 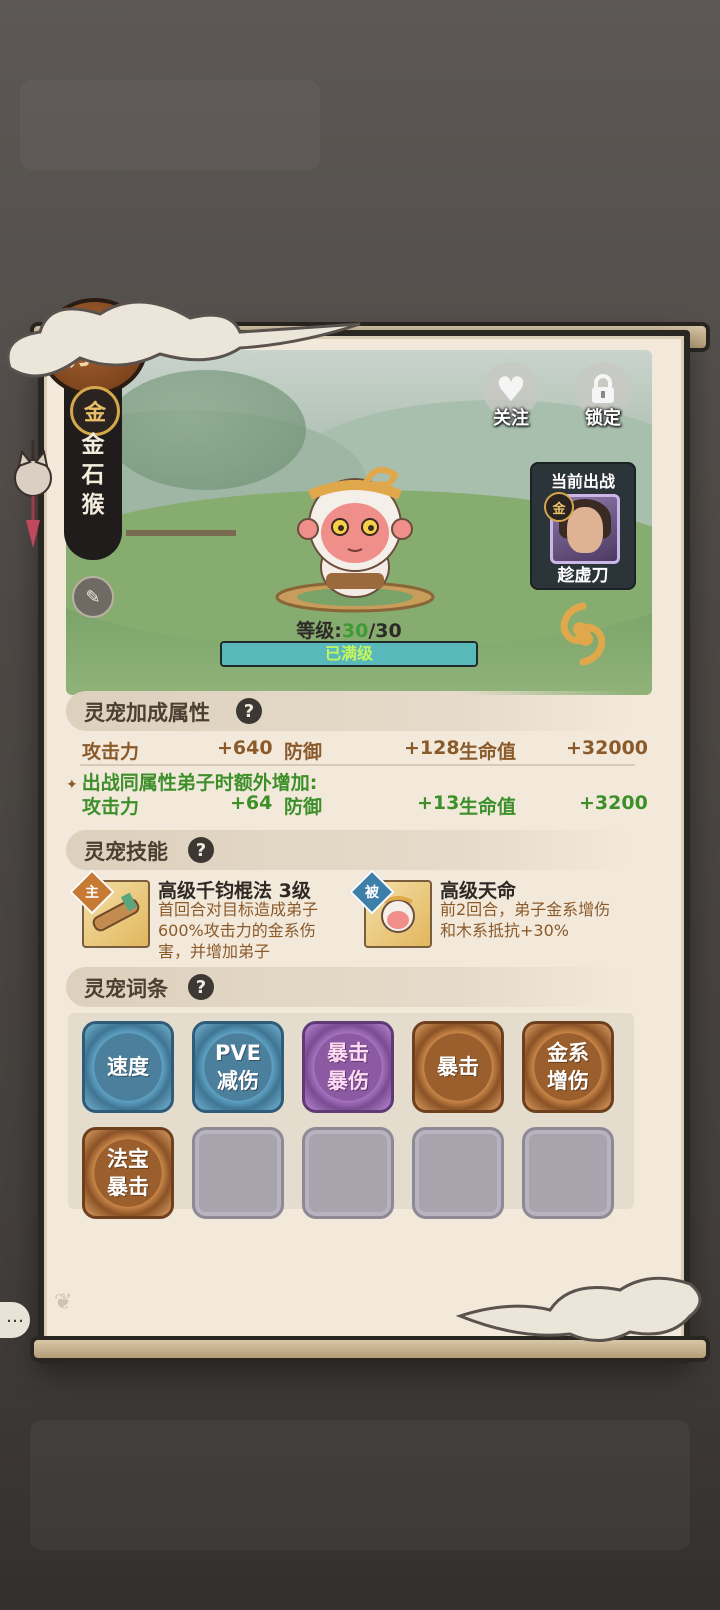 What do you see at coordinates (351, 1116) in the screenshot?
I see `trait-grid: 速度 PVE减伤 暴击暴伤 暴击 金系增伤法宝暴击` at bounding box center [351, 1116].